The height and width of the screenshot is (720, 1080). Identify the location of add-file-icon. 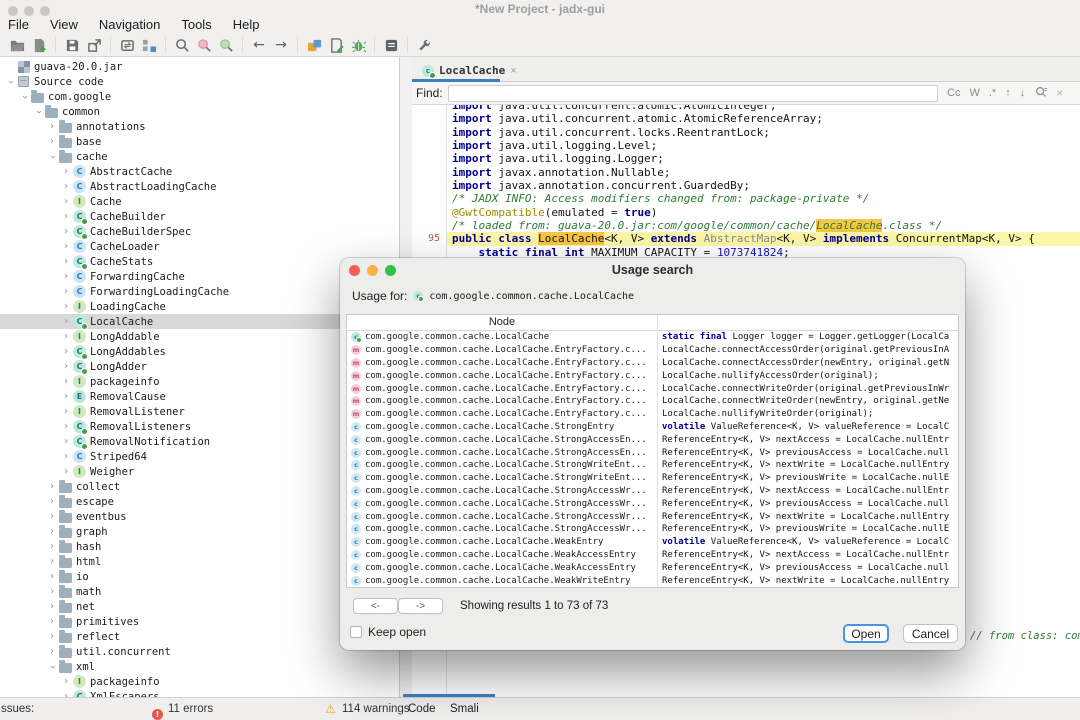
(39, 45).